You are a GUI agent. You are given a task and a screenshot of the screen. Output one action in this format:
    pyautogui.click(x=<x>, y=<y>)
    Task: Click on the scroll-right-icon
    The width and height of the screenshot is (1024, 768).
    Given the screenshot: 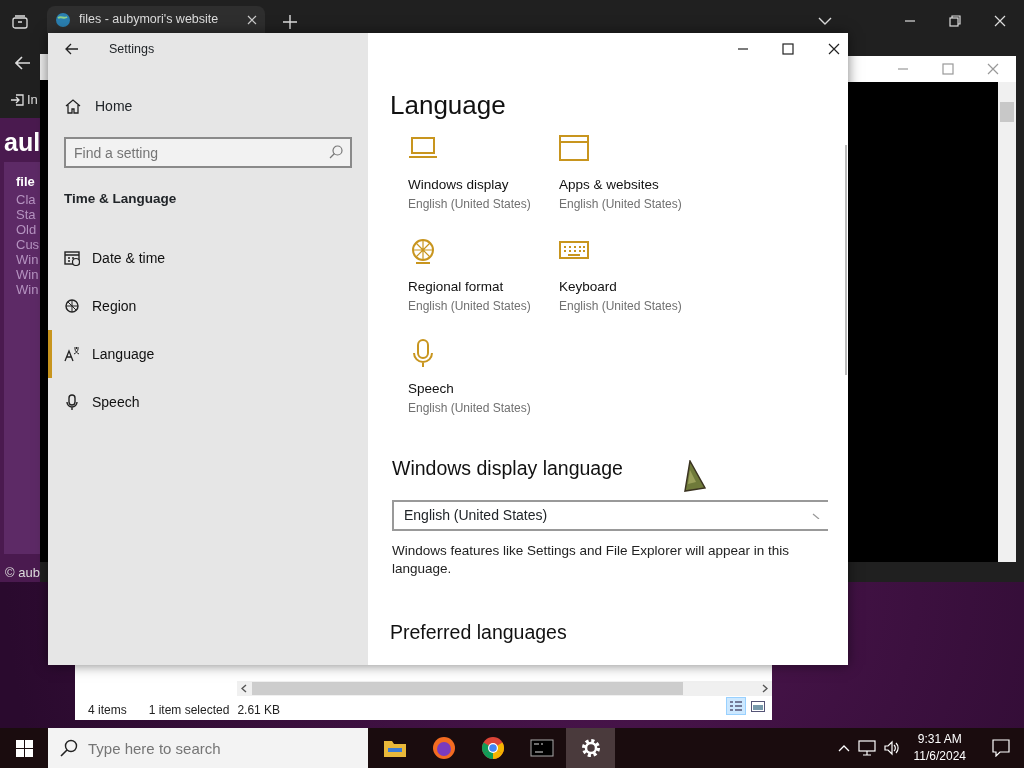 What is the action you would take?
    pyautogui.click(x=765, y=688)
    